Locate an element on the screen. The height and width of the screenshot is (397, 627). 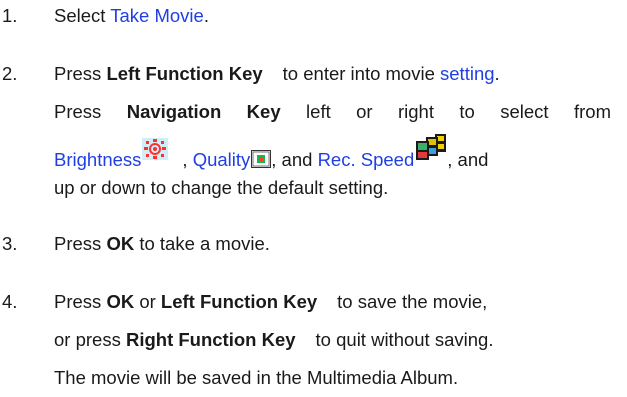
step-number: 2. is located at coordinates (10, 73).